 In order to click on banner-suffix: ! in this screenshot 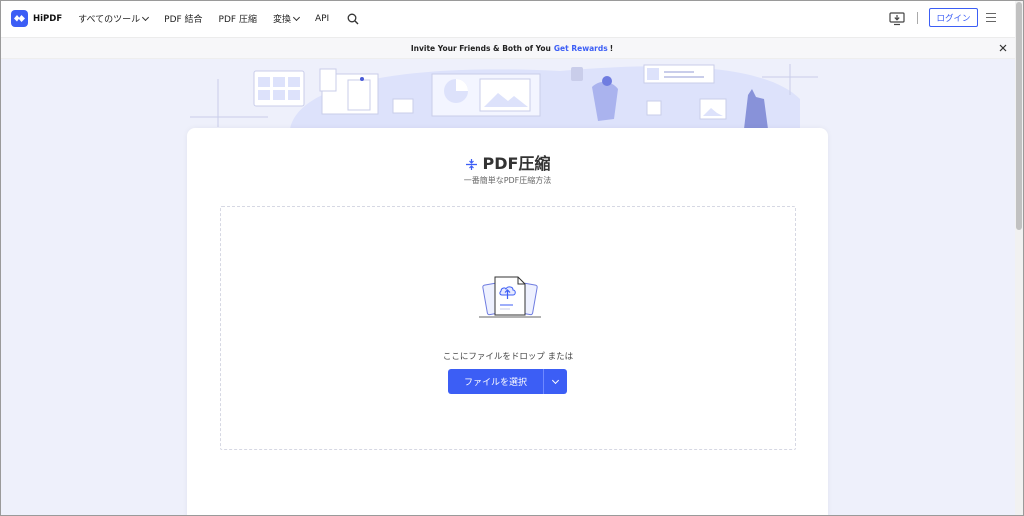, I will do `click(611, 48)`.